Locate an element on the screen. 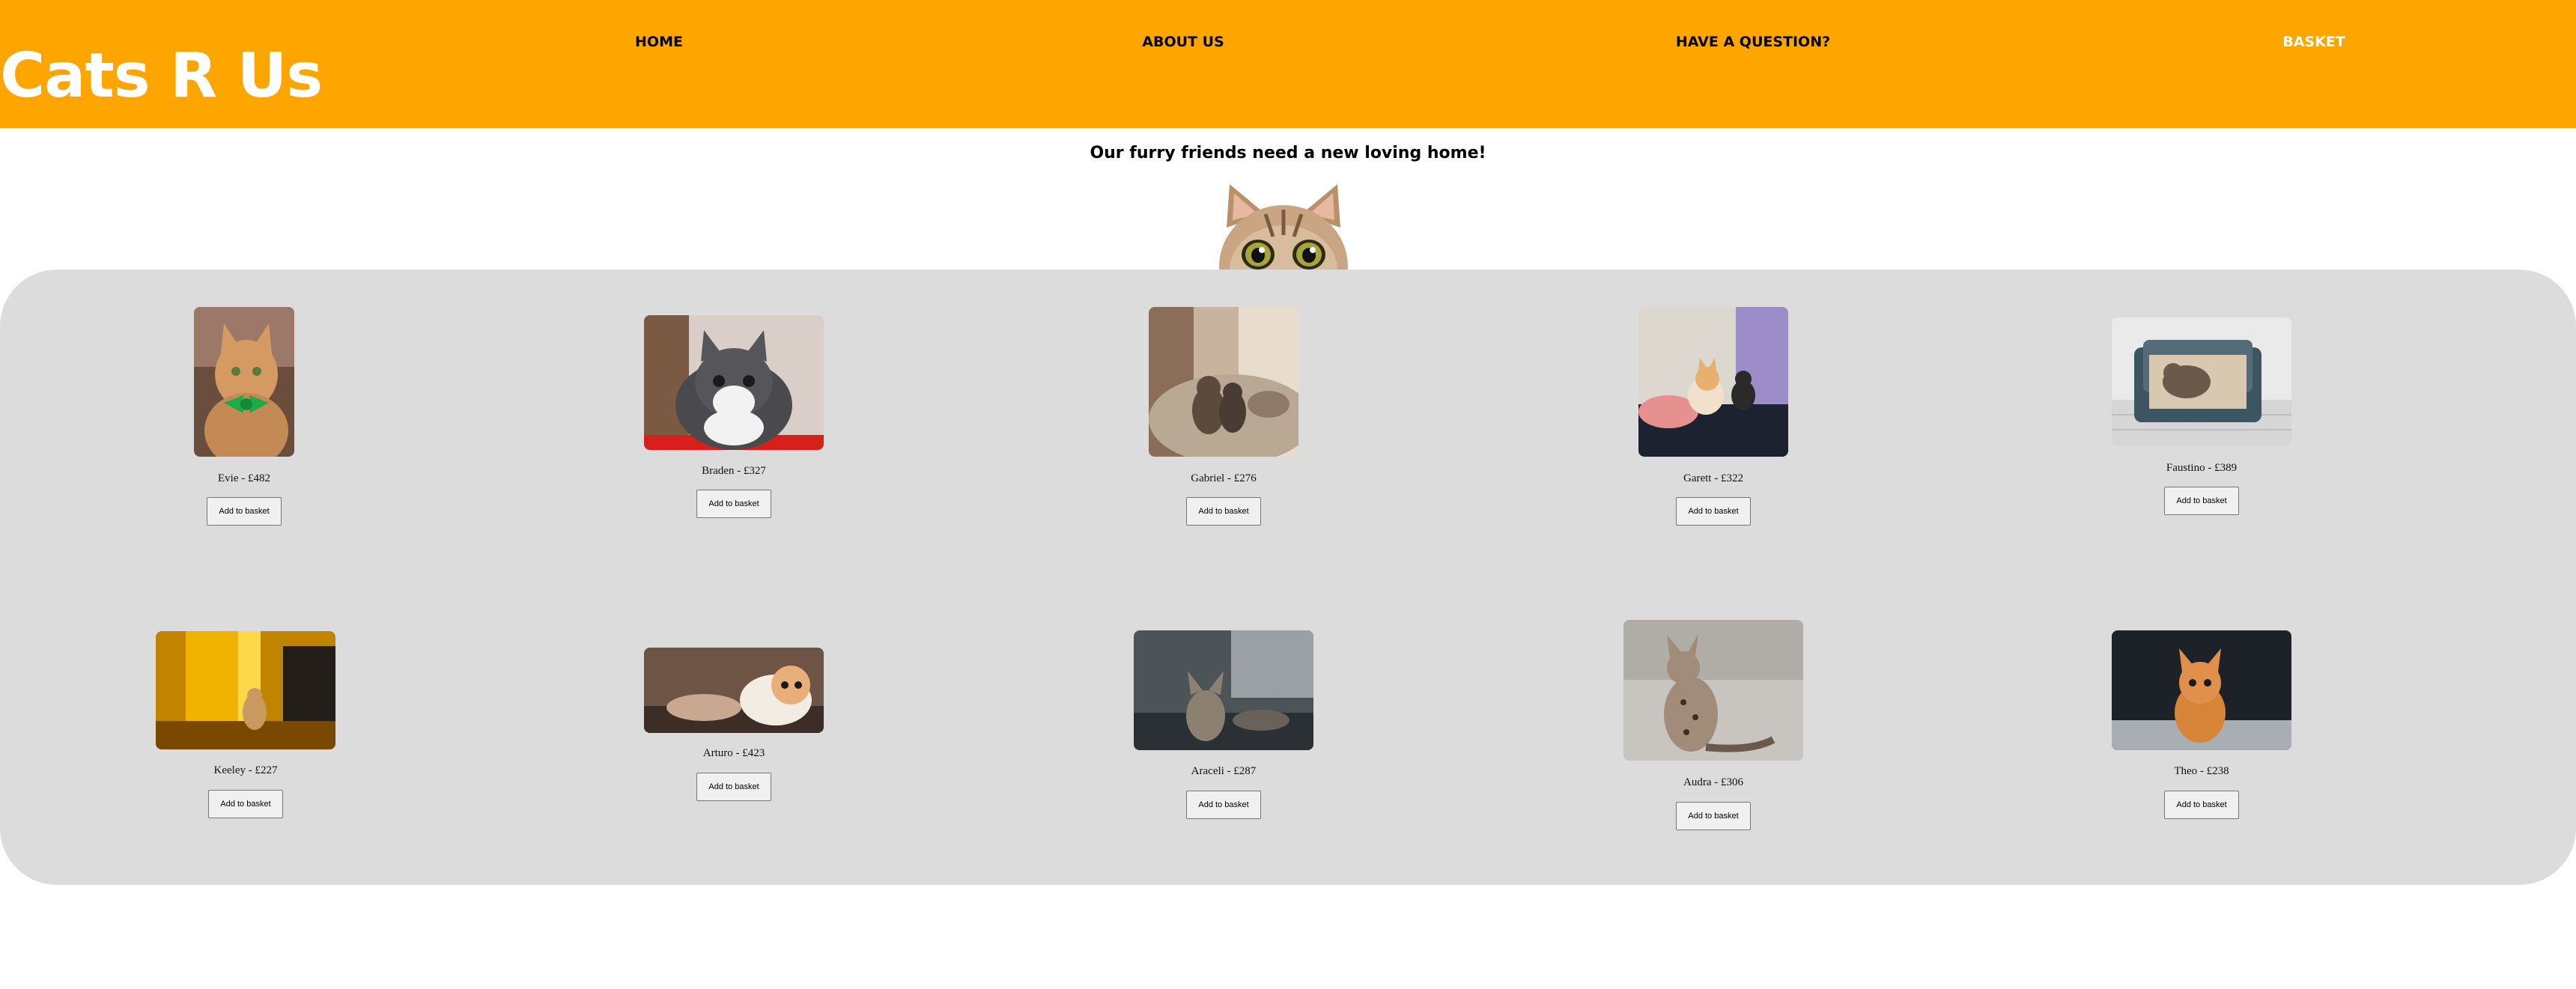 The image size is (2576, 989). cat-caption: Araceli - £287 is located at coordinates (1224, 771).